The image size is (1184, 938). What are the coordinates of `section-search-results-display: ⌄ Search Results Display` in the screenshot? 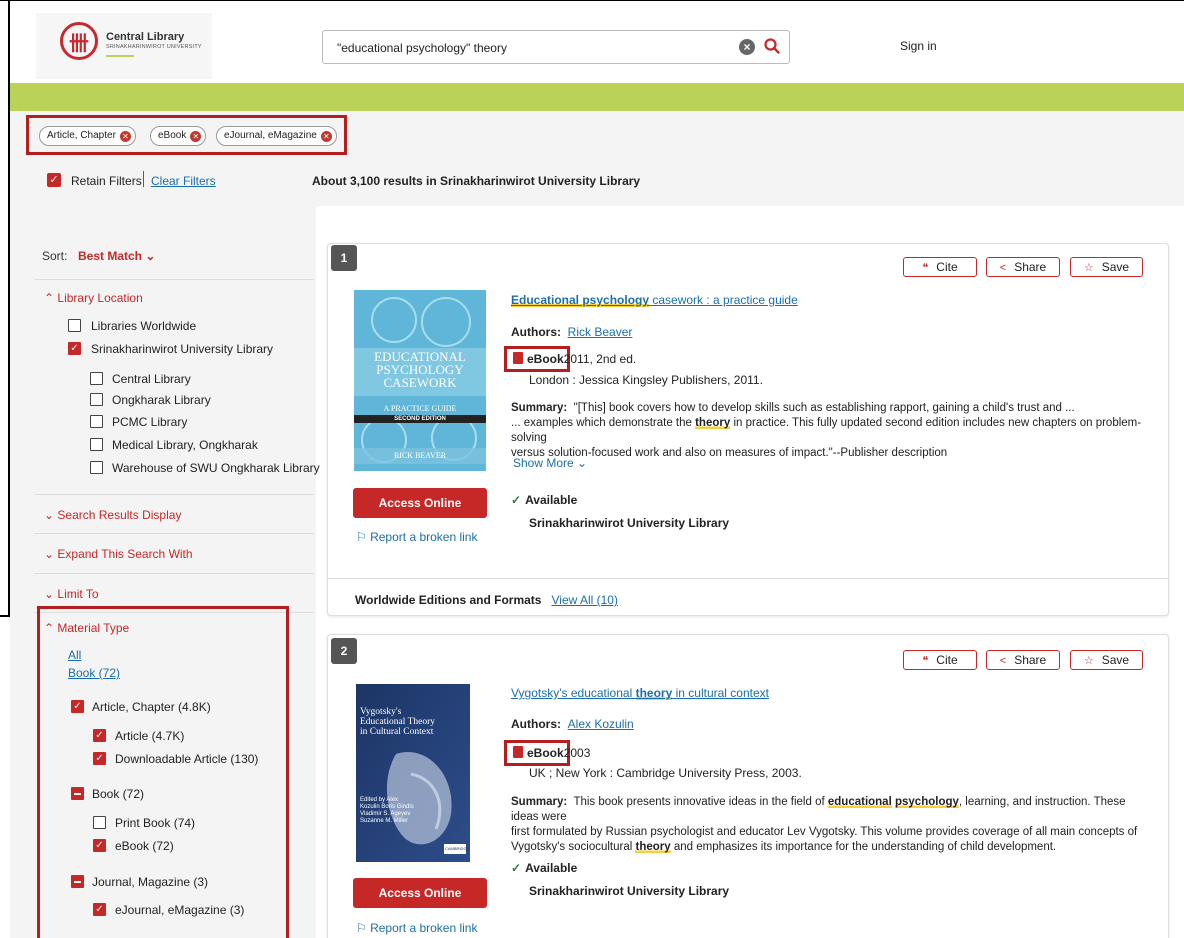 It's located at (112, 515).